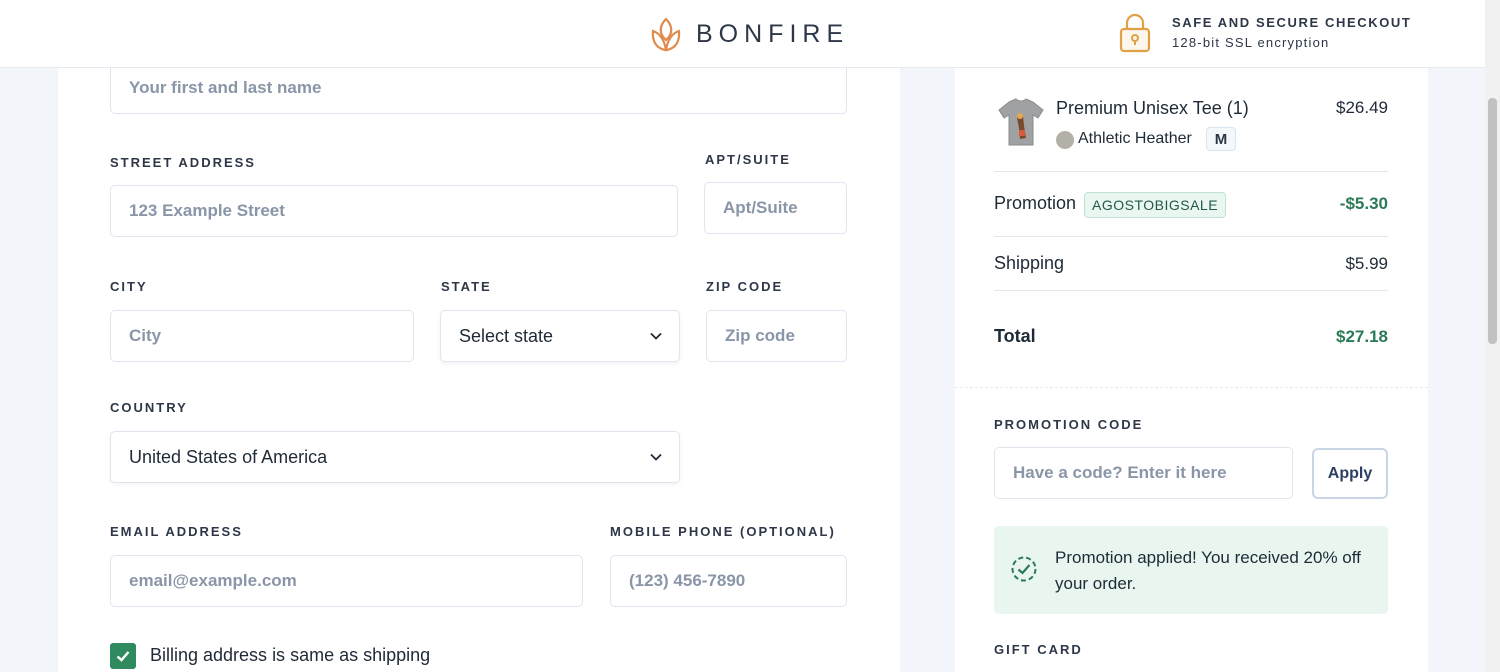  I want to click on section-divider, so click(1191, 387).